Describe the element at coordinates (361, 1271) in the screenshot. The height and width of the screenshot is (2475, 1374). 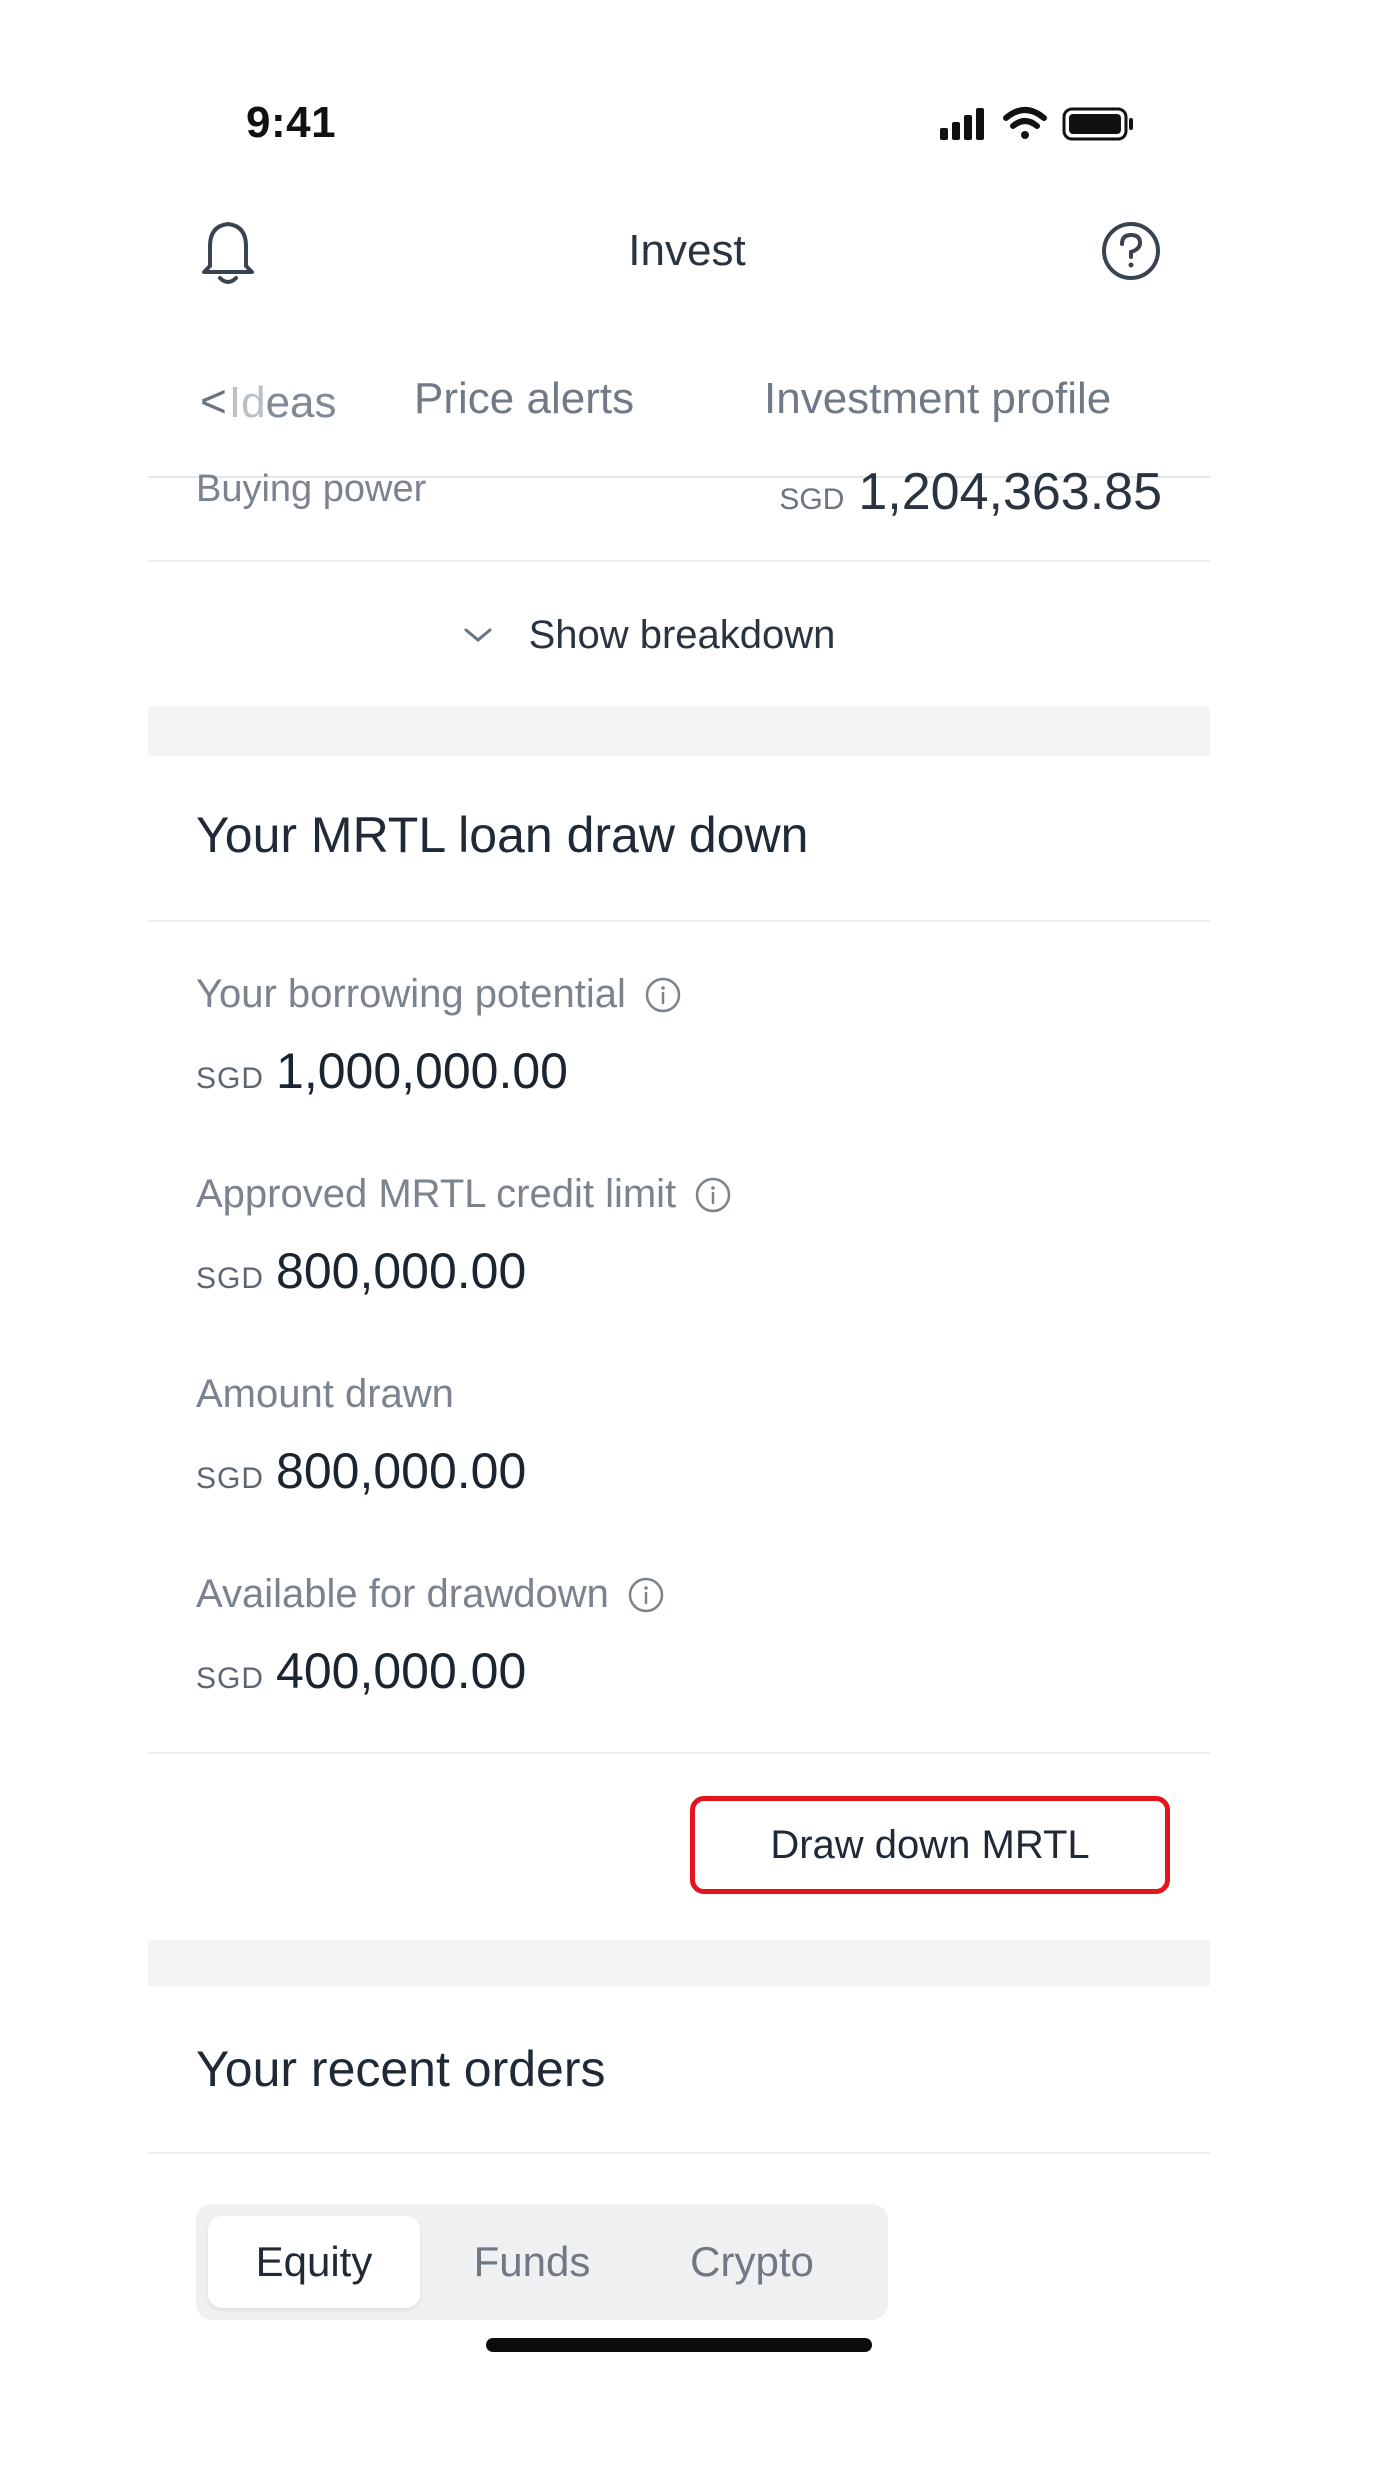
I see `credit-limit-value: SGD 800,000.00` at that location.